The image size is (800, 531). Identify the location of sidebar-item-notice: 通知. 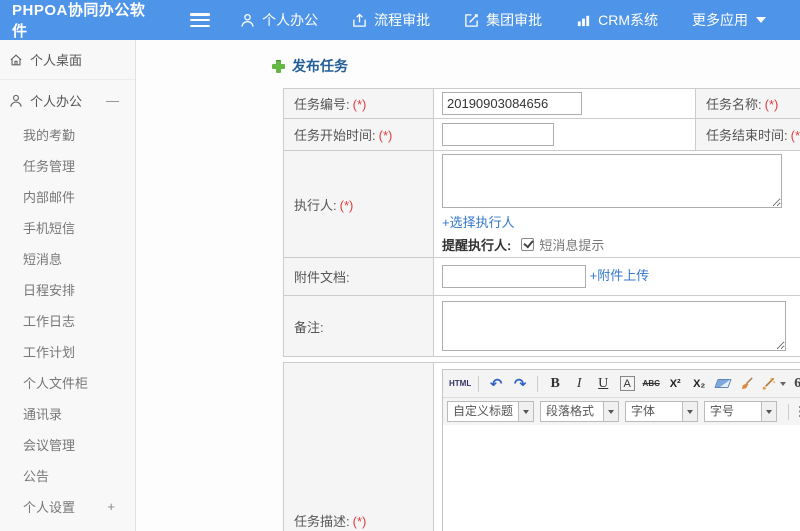
(67, 526).